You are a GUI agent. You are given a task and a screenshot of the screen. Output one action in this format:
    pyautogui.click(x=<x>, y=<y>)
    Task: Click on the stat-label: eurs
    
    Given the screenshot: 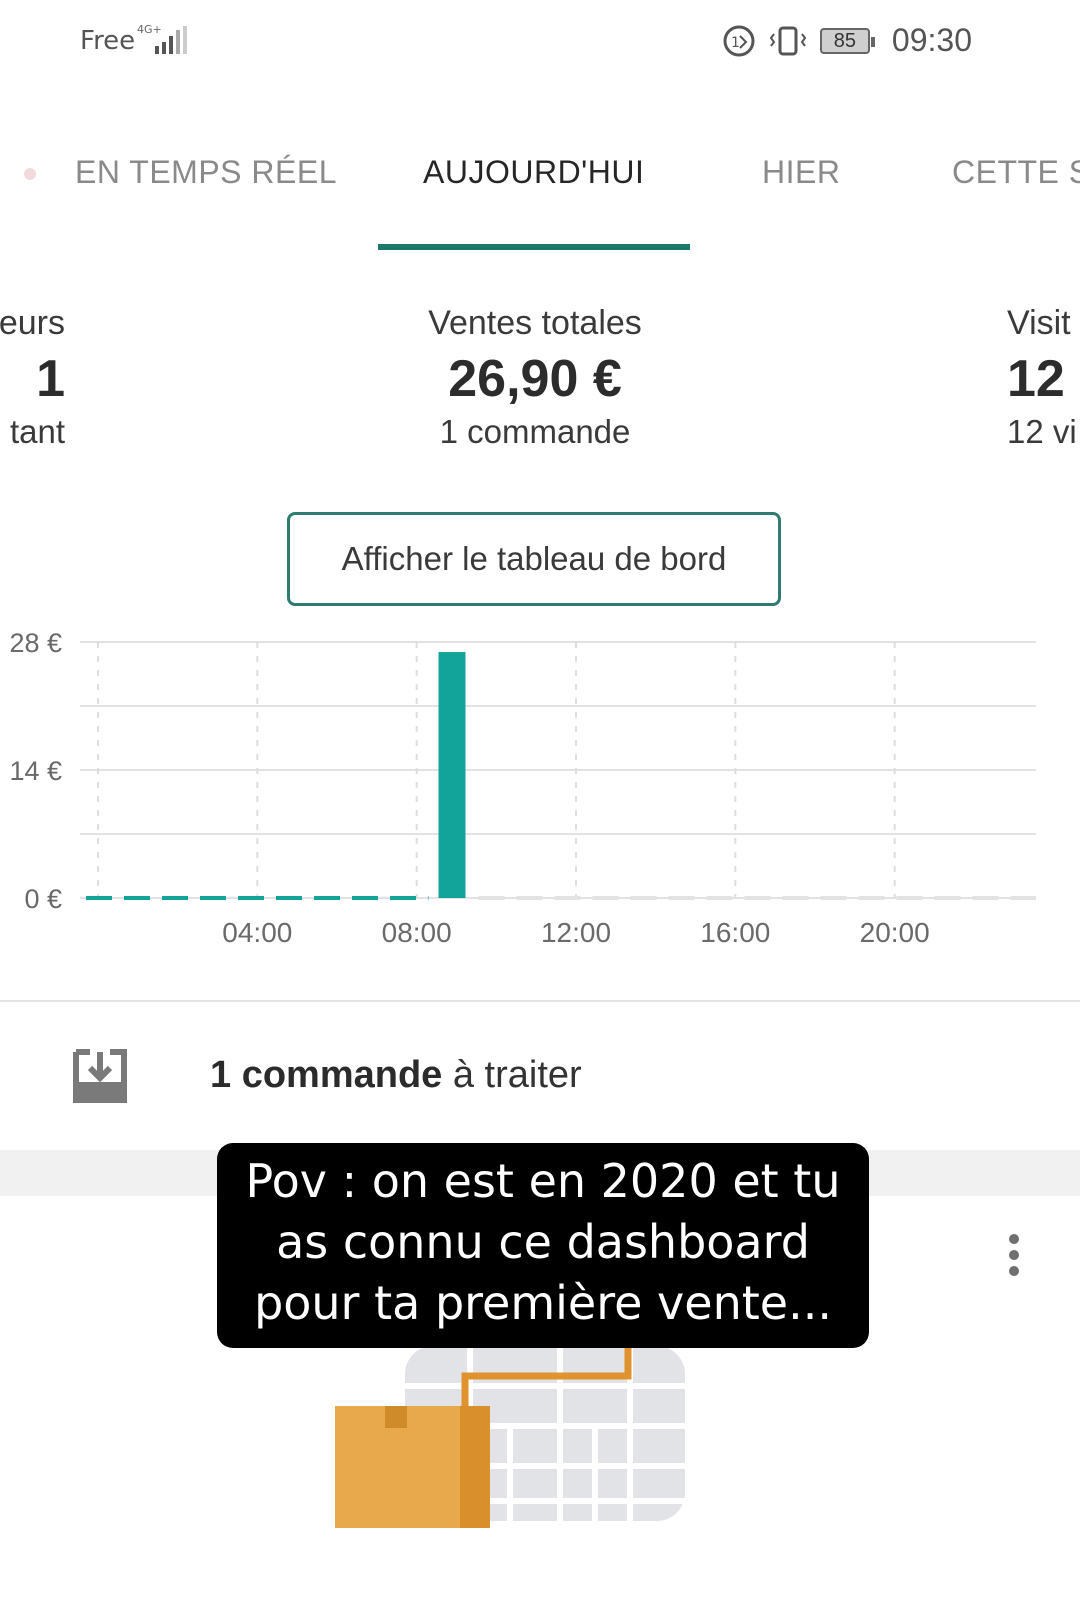 What is the action you would take?
    pyautogui.click(x=32, y=323)
    